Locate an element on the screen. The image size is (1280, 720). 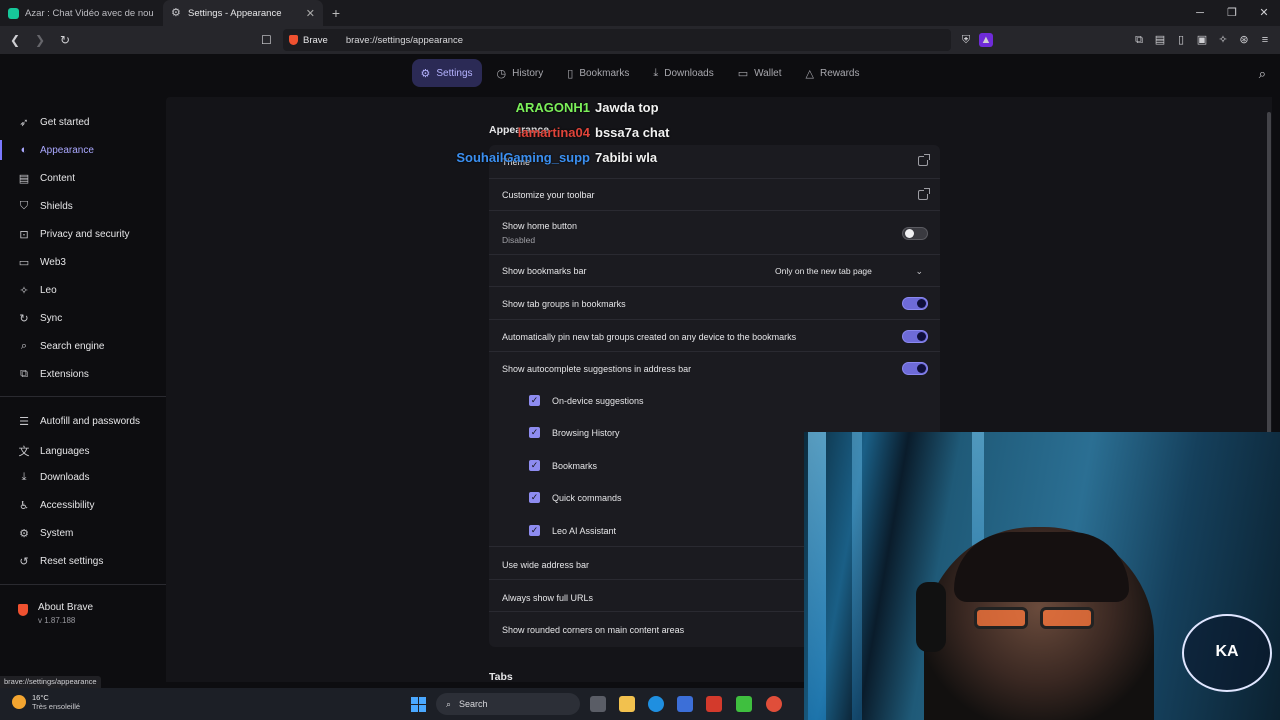
address-url: brave://settings/appearance is located at coordinates (404, 40).